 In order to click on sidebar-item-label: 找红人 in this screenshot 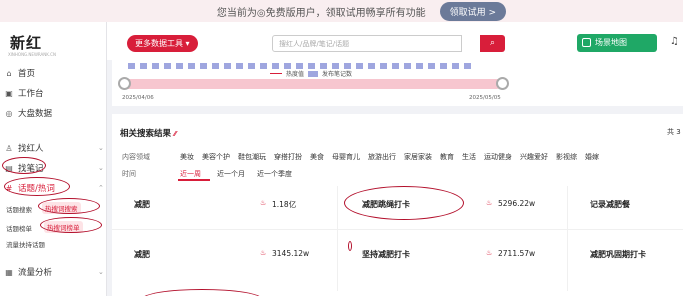, I will do `click(31, 149)`.